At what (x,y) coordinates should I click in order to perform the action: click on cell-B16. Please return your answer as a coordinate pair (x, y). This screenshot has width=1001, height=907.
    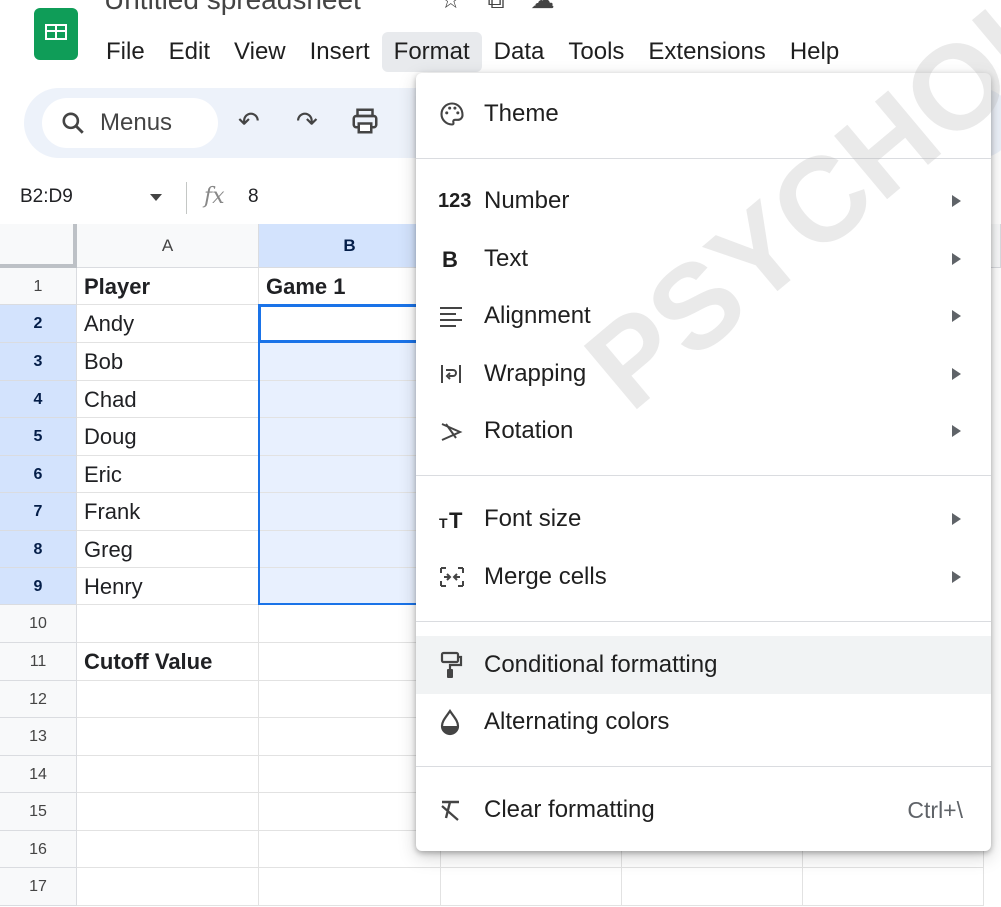
    Looking at the image, I should click on (350, 849).